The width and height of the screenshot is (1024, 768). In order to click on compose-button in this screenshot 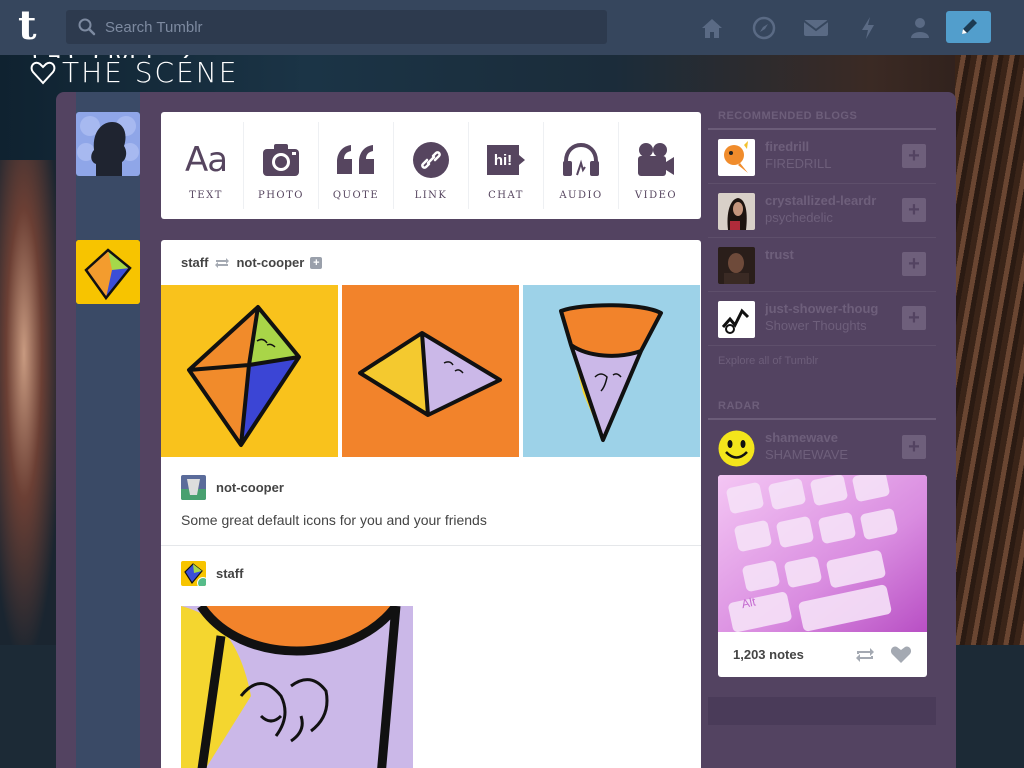, I will do `click(968, 27)`.